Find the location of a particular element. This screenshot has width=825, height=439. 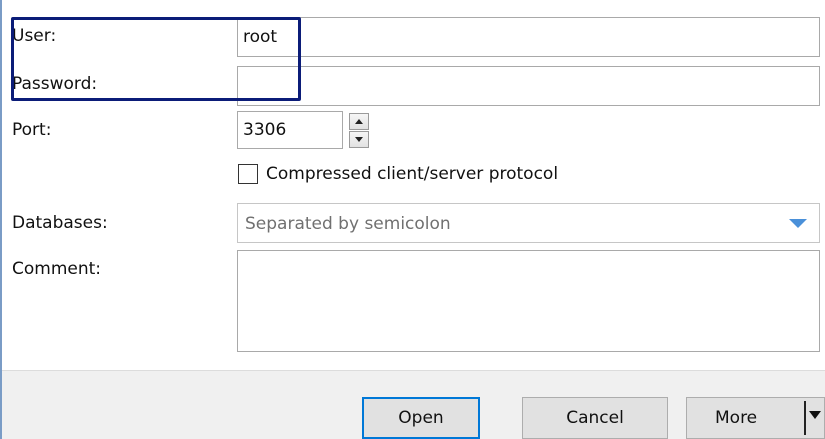

user-input is located at coordinates (528, 37).